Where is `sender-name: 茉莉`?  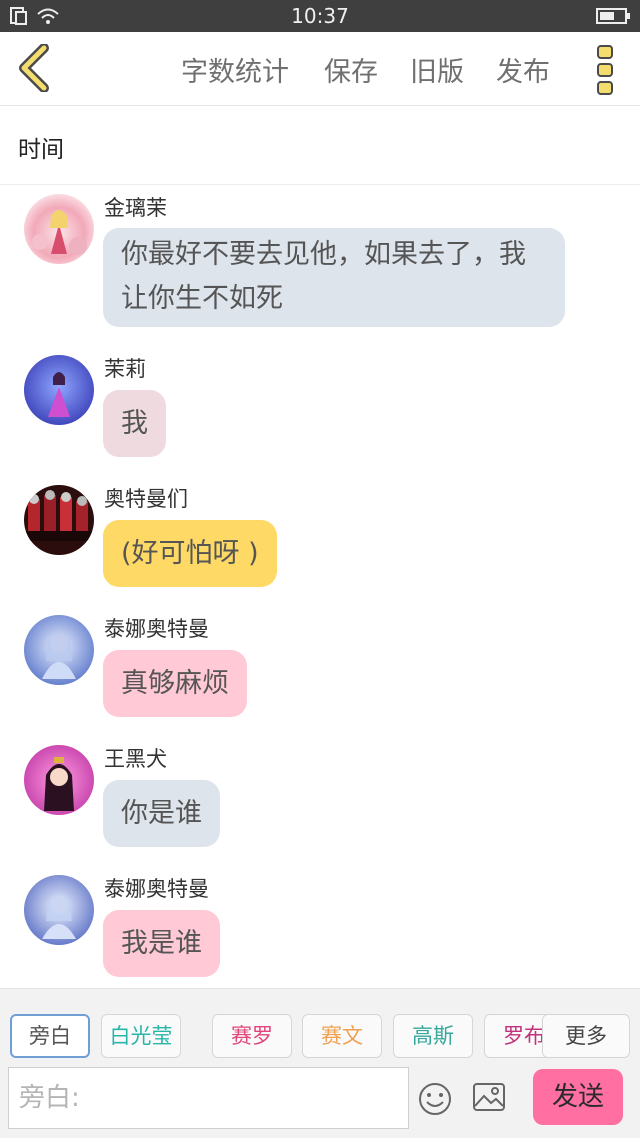 sender-name: 茉莉 is located at coordinates (125, 369).